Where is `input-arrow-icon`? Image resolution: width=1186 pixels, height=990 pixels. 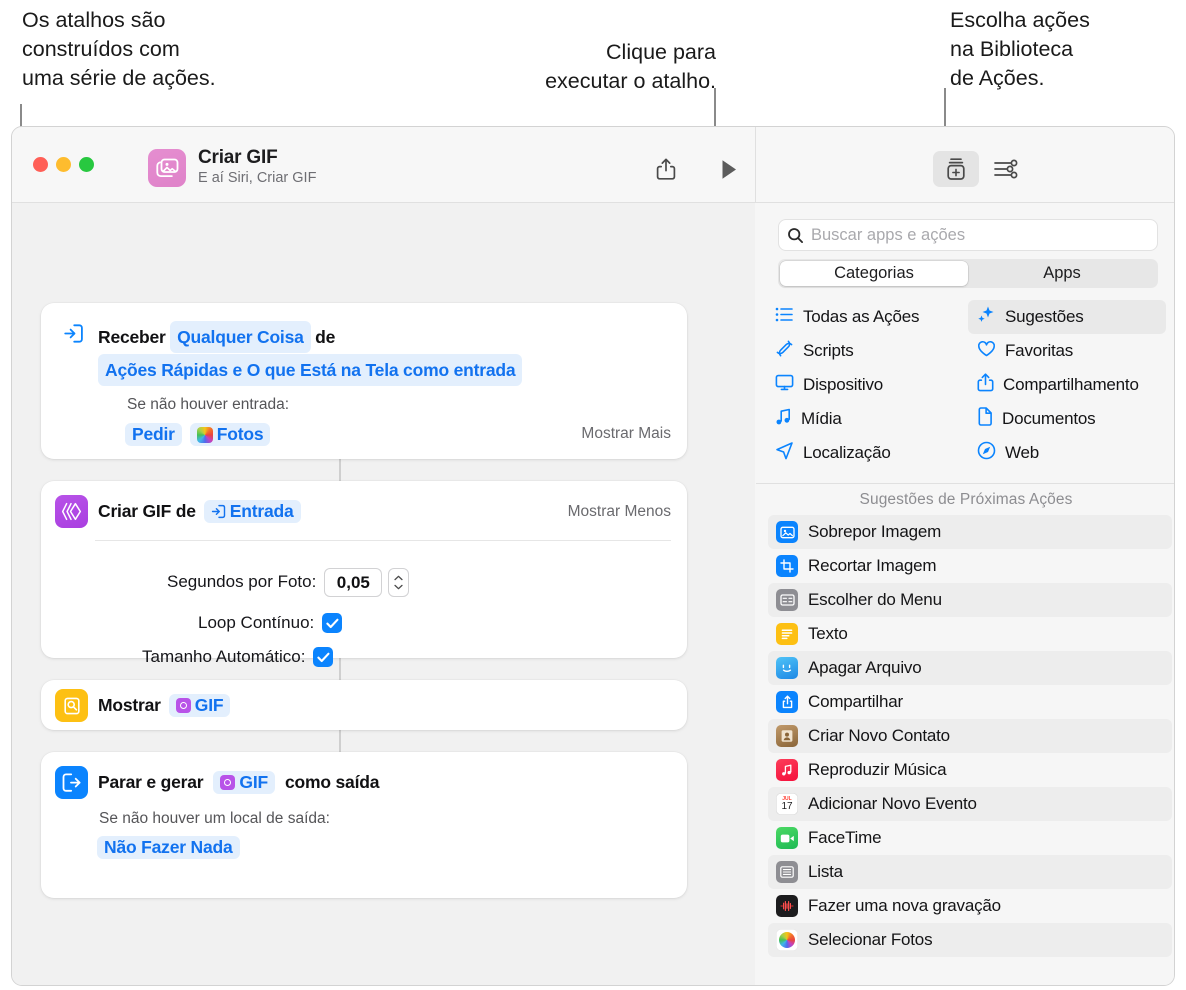 input-arrow-icon is located at coordinates (218, 511).